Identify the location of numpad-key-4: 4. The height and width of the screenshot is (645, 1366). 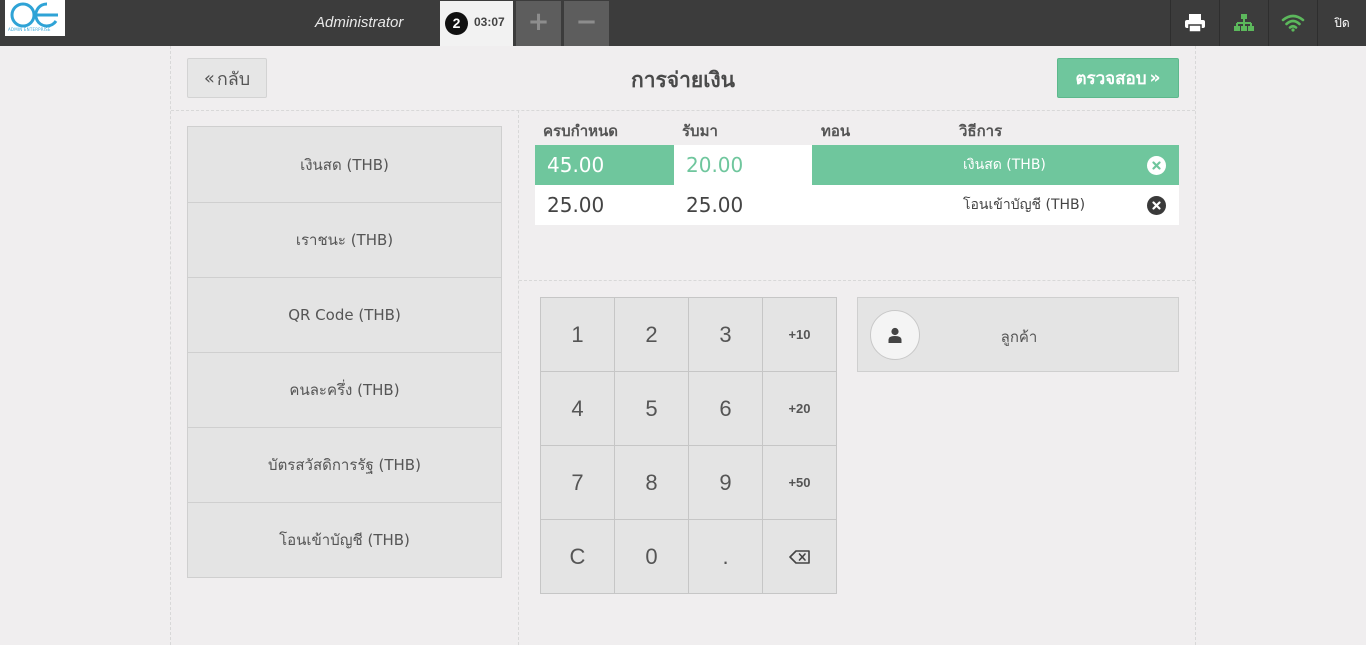
(578, 409).